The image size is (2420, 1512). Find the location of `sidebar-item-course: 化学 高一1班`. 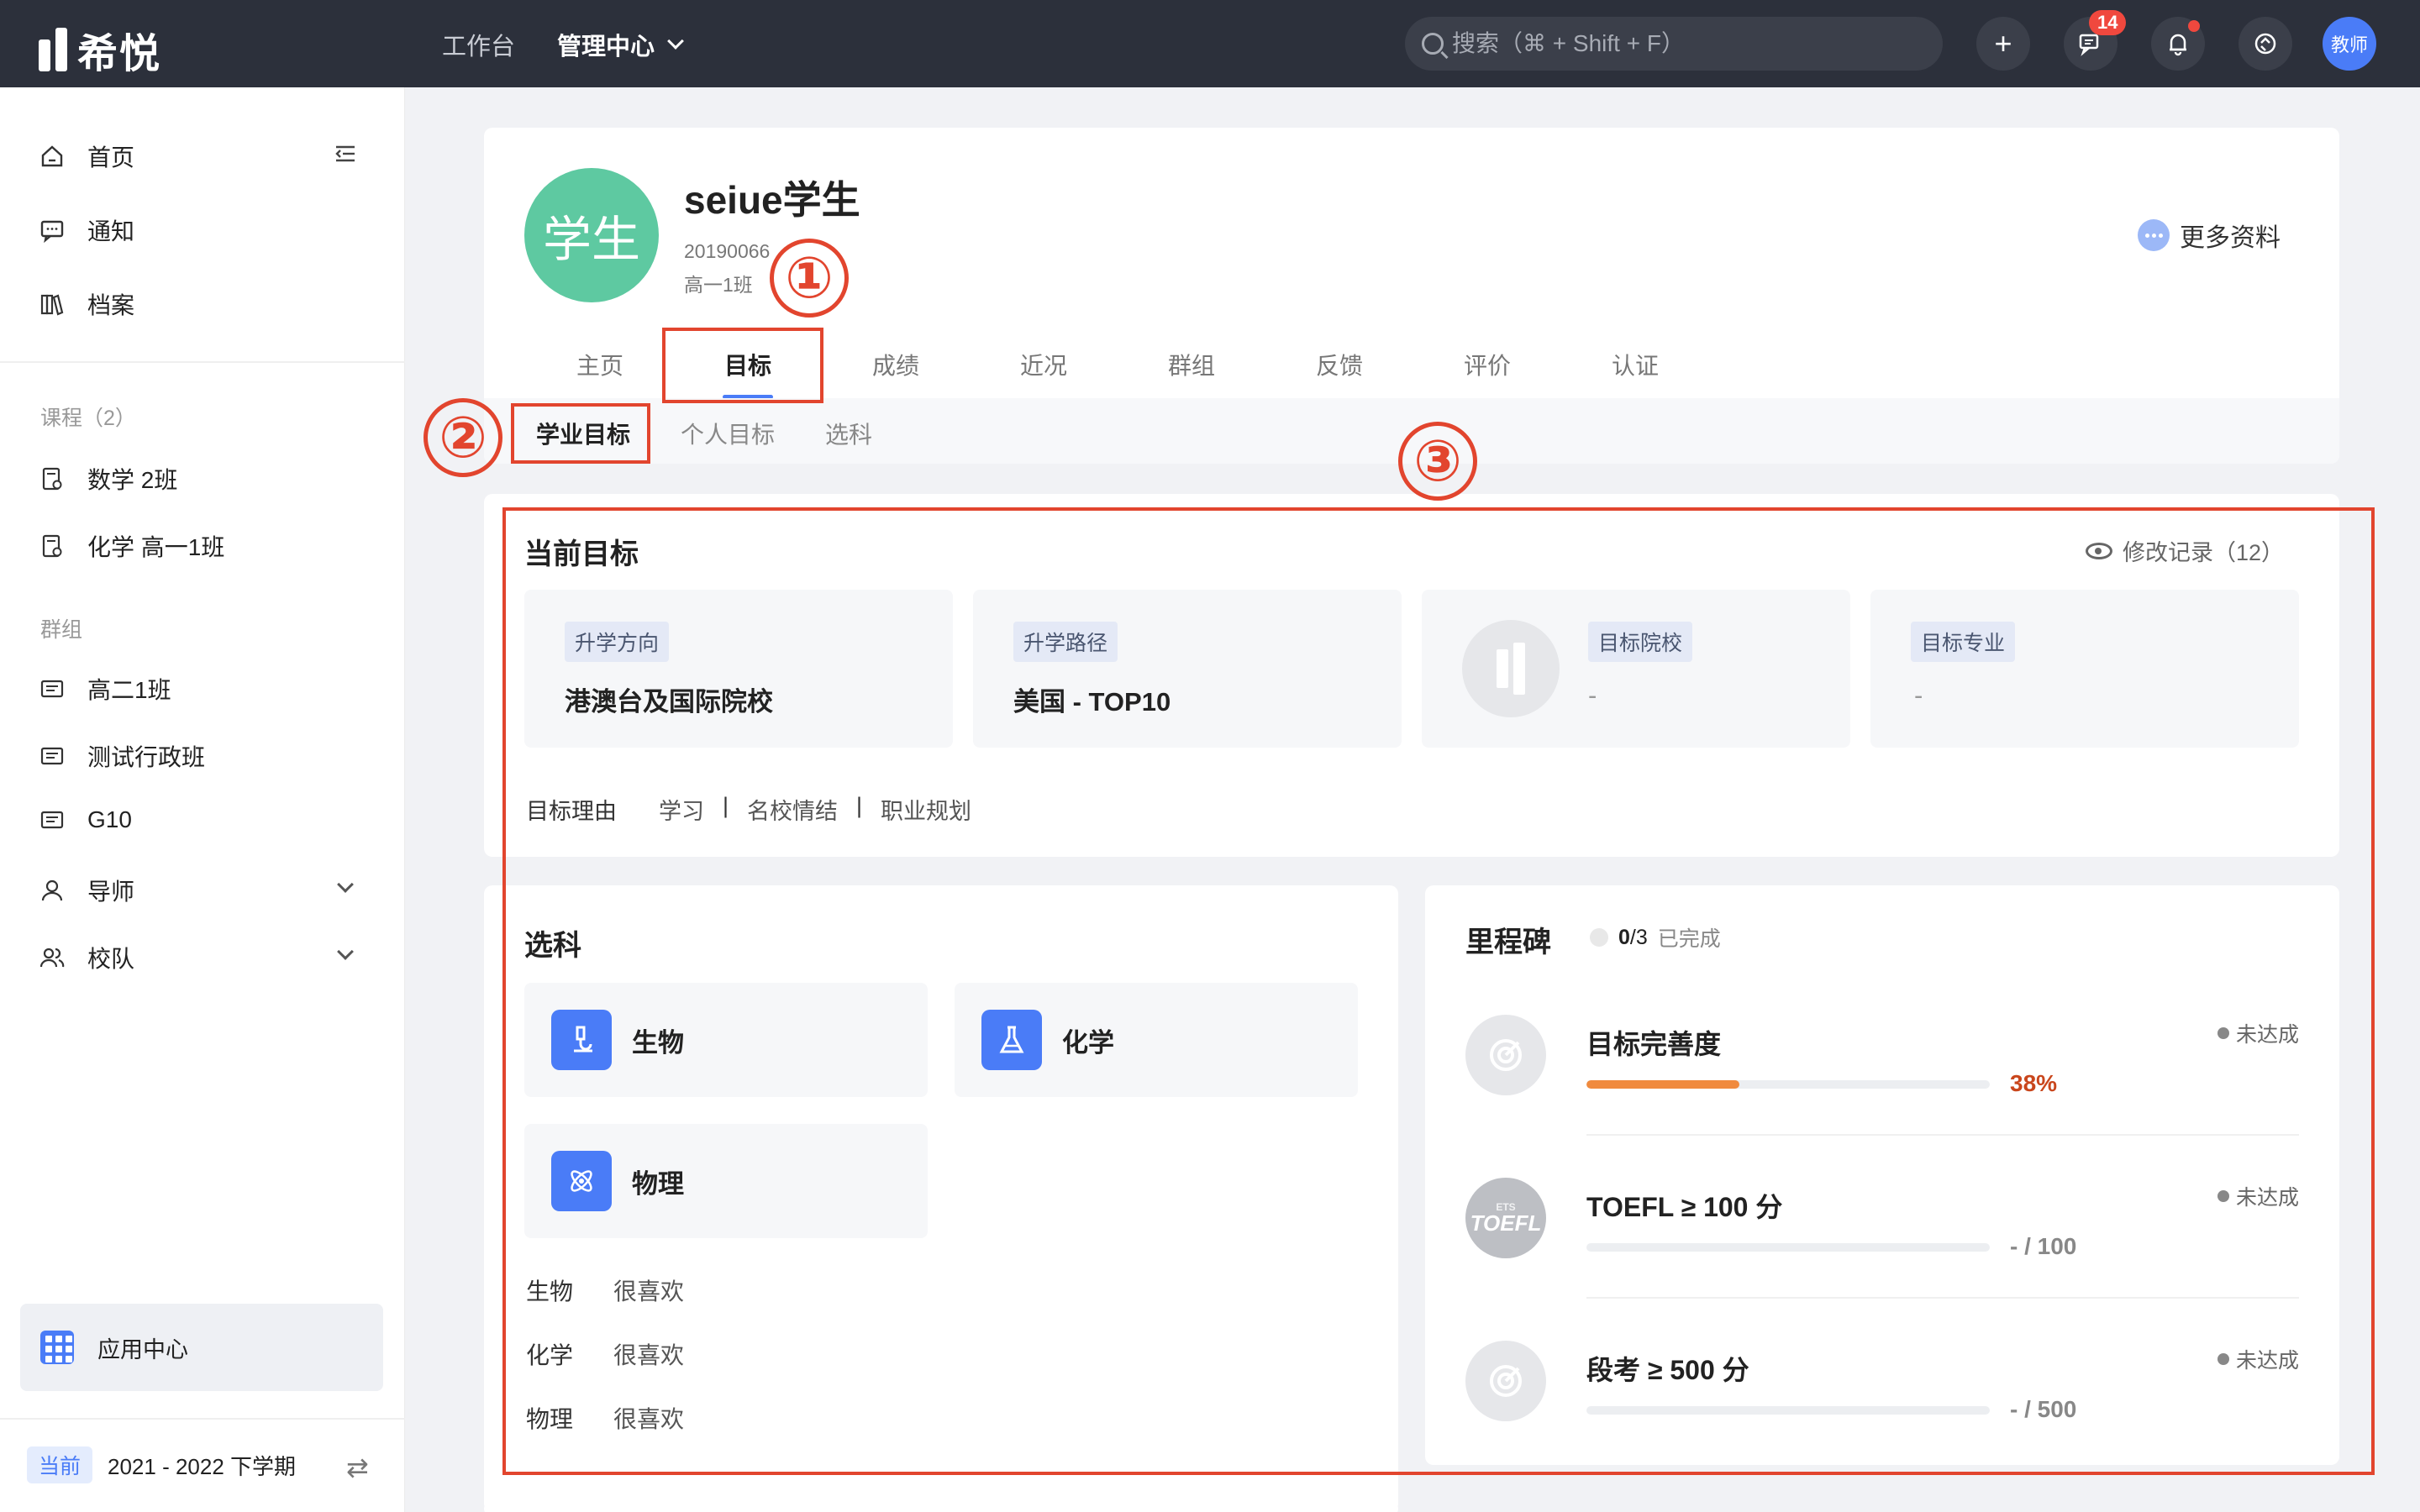

sidebar-item-course: 化学 高一1班 is located at coordinates (131, 546).